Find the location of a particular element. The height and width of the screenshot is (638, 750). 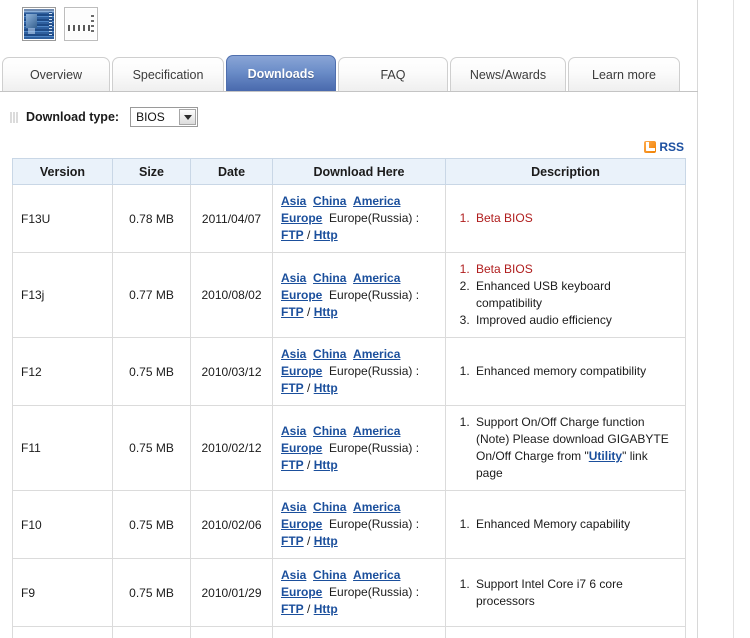

page-right-rule is located at coordinates (733, 319).